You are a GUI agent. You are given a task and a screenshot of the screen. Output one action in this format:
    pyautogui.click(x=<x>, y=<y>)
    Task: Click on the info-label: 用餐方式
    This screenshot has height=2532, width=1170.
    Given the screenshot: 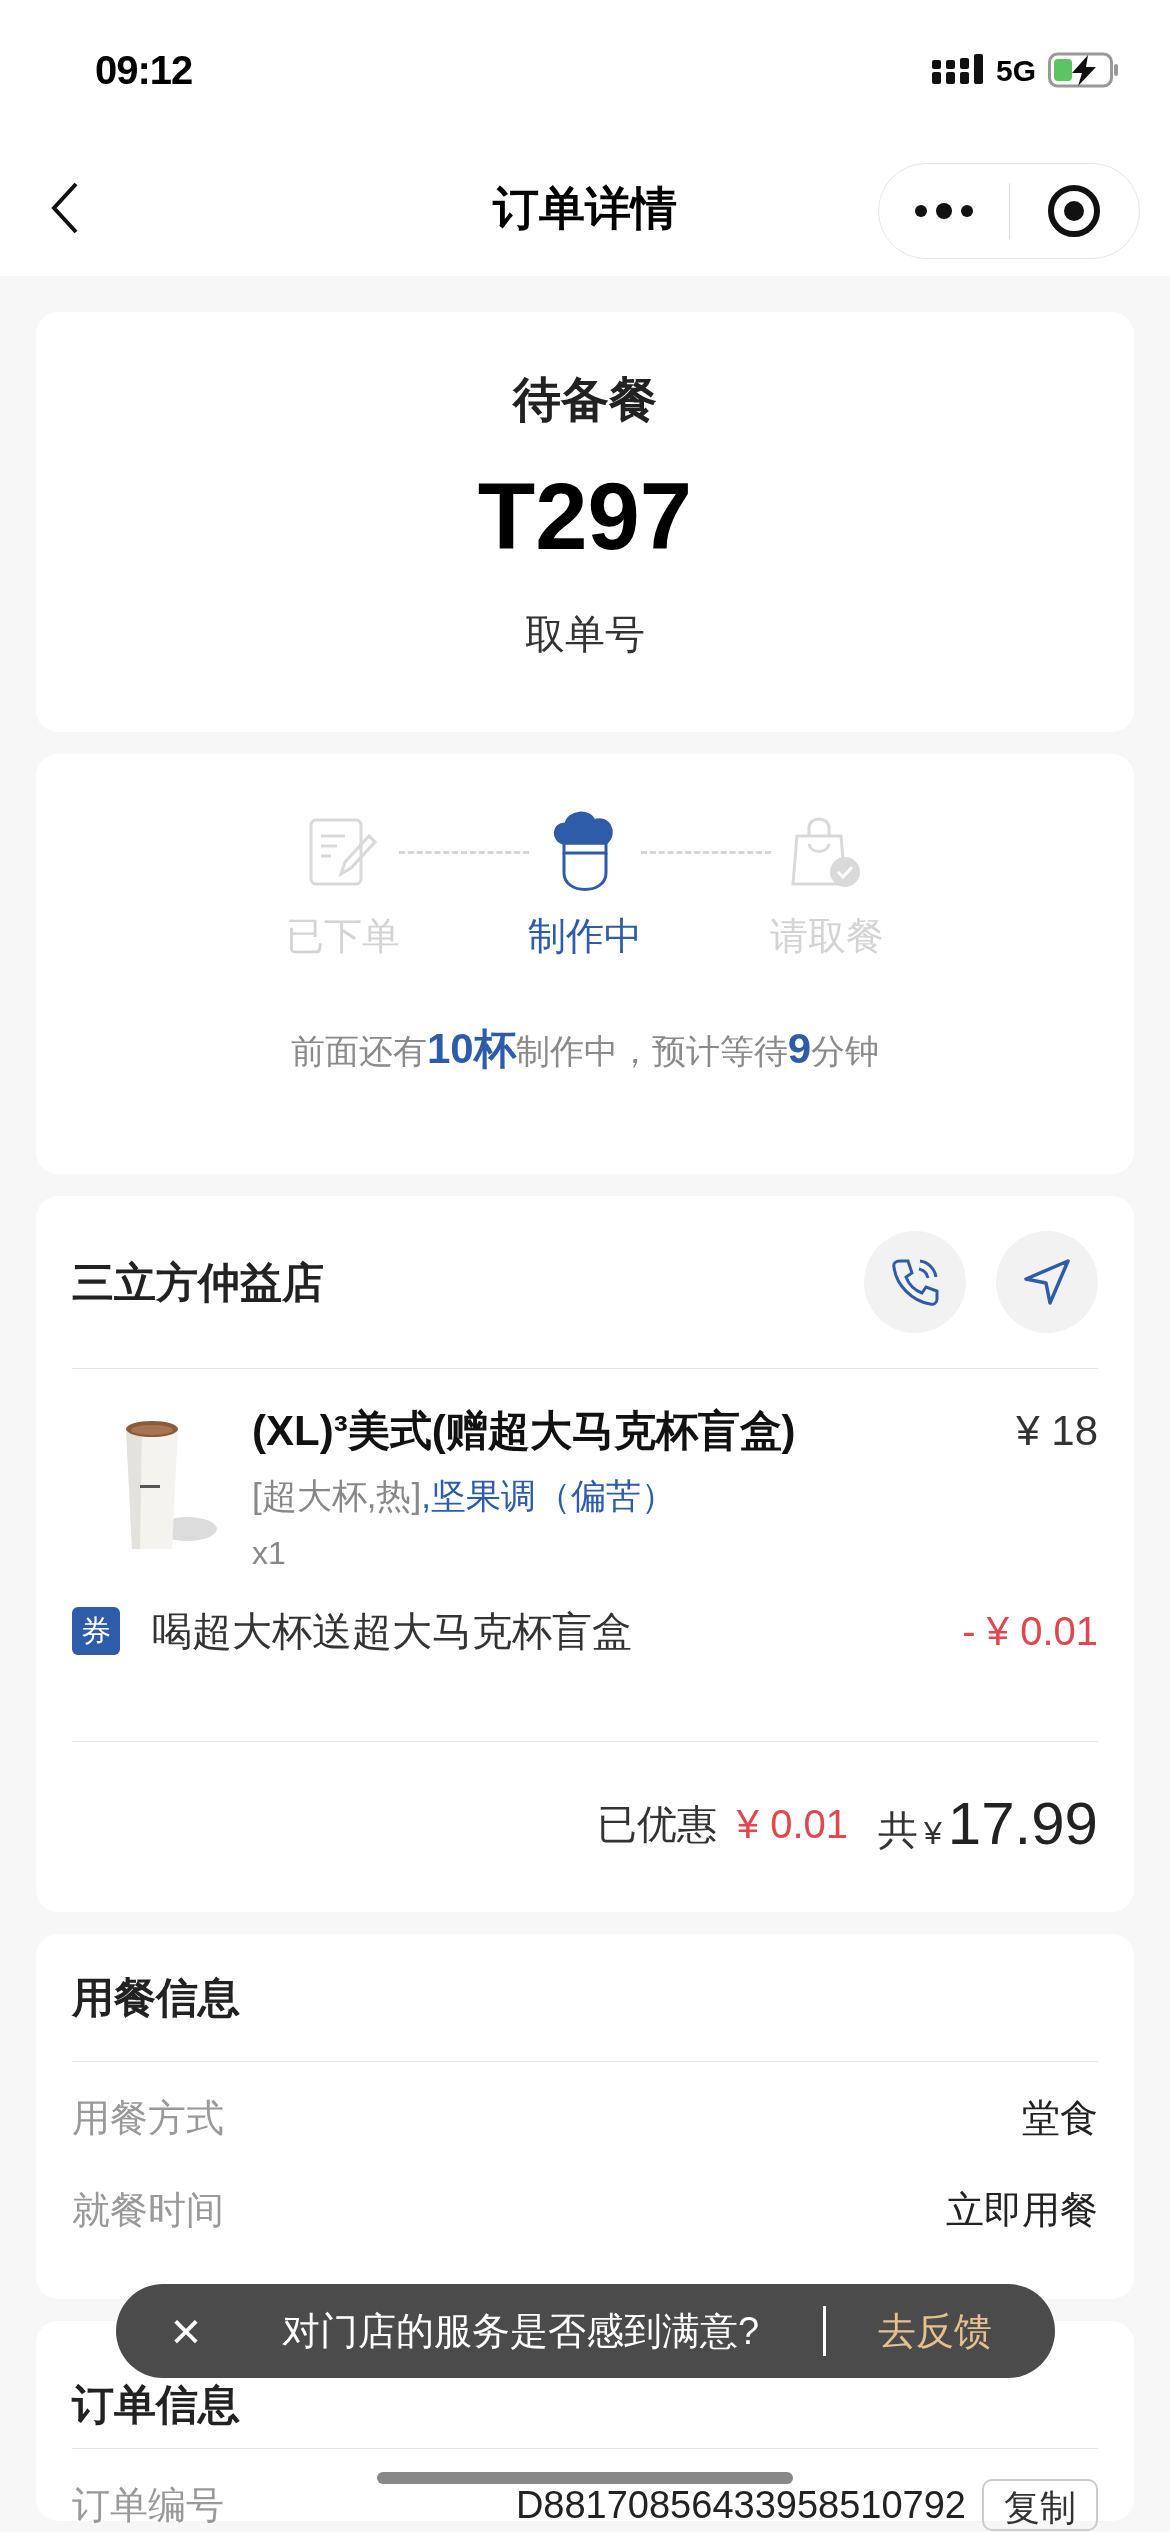 What is the action you would take?
    pyautogui.click(x=148, y=2118)
    